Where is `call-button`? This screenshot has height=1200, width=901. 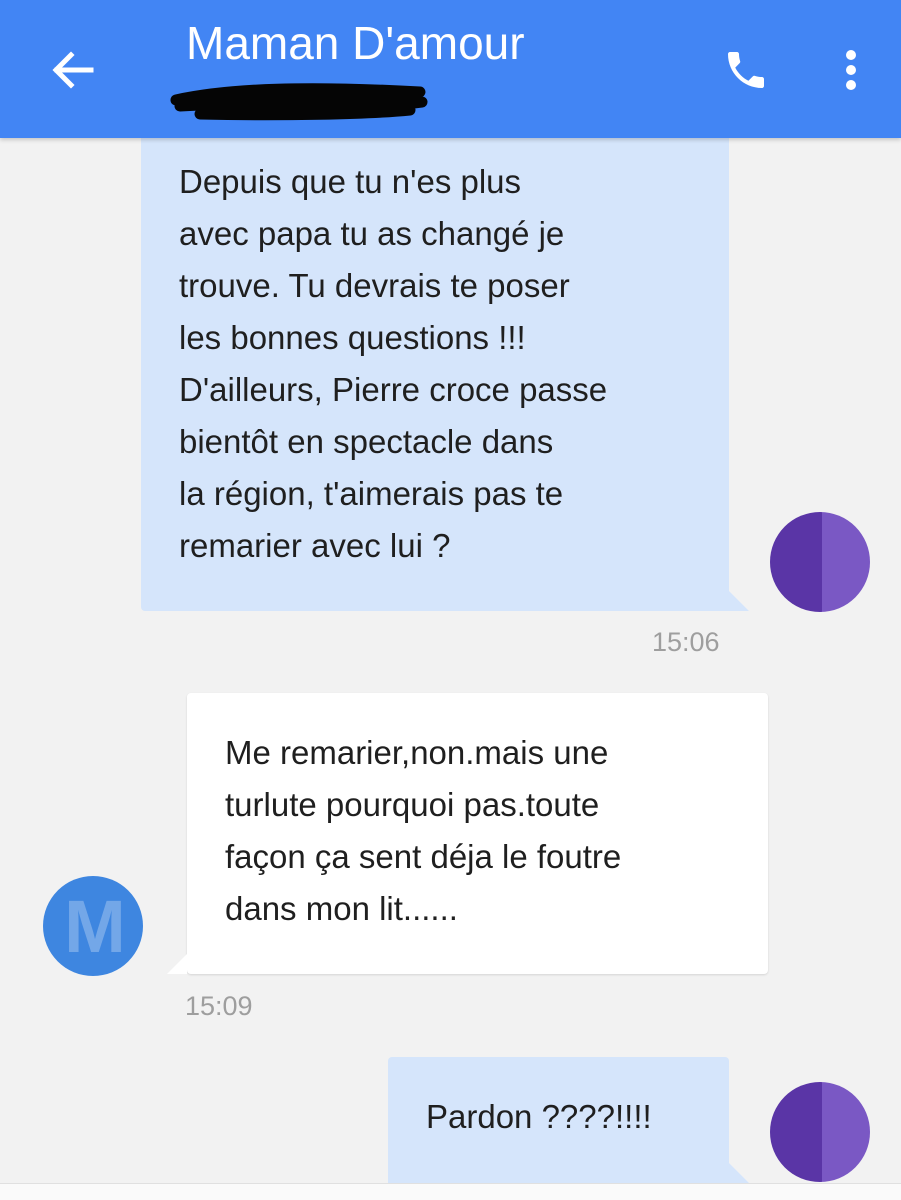
call-button is located at coordinates (746, 70).